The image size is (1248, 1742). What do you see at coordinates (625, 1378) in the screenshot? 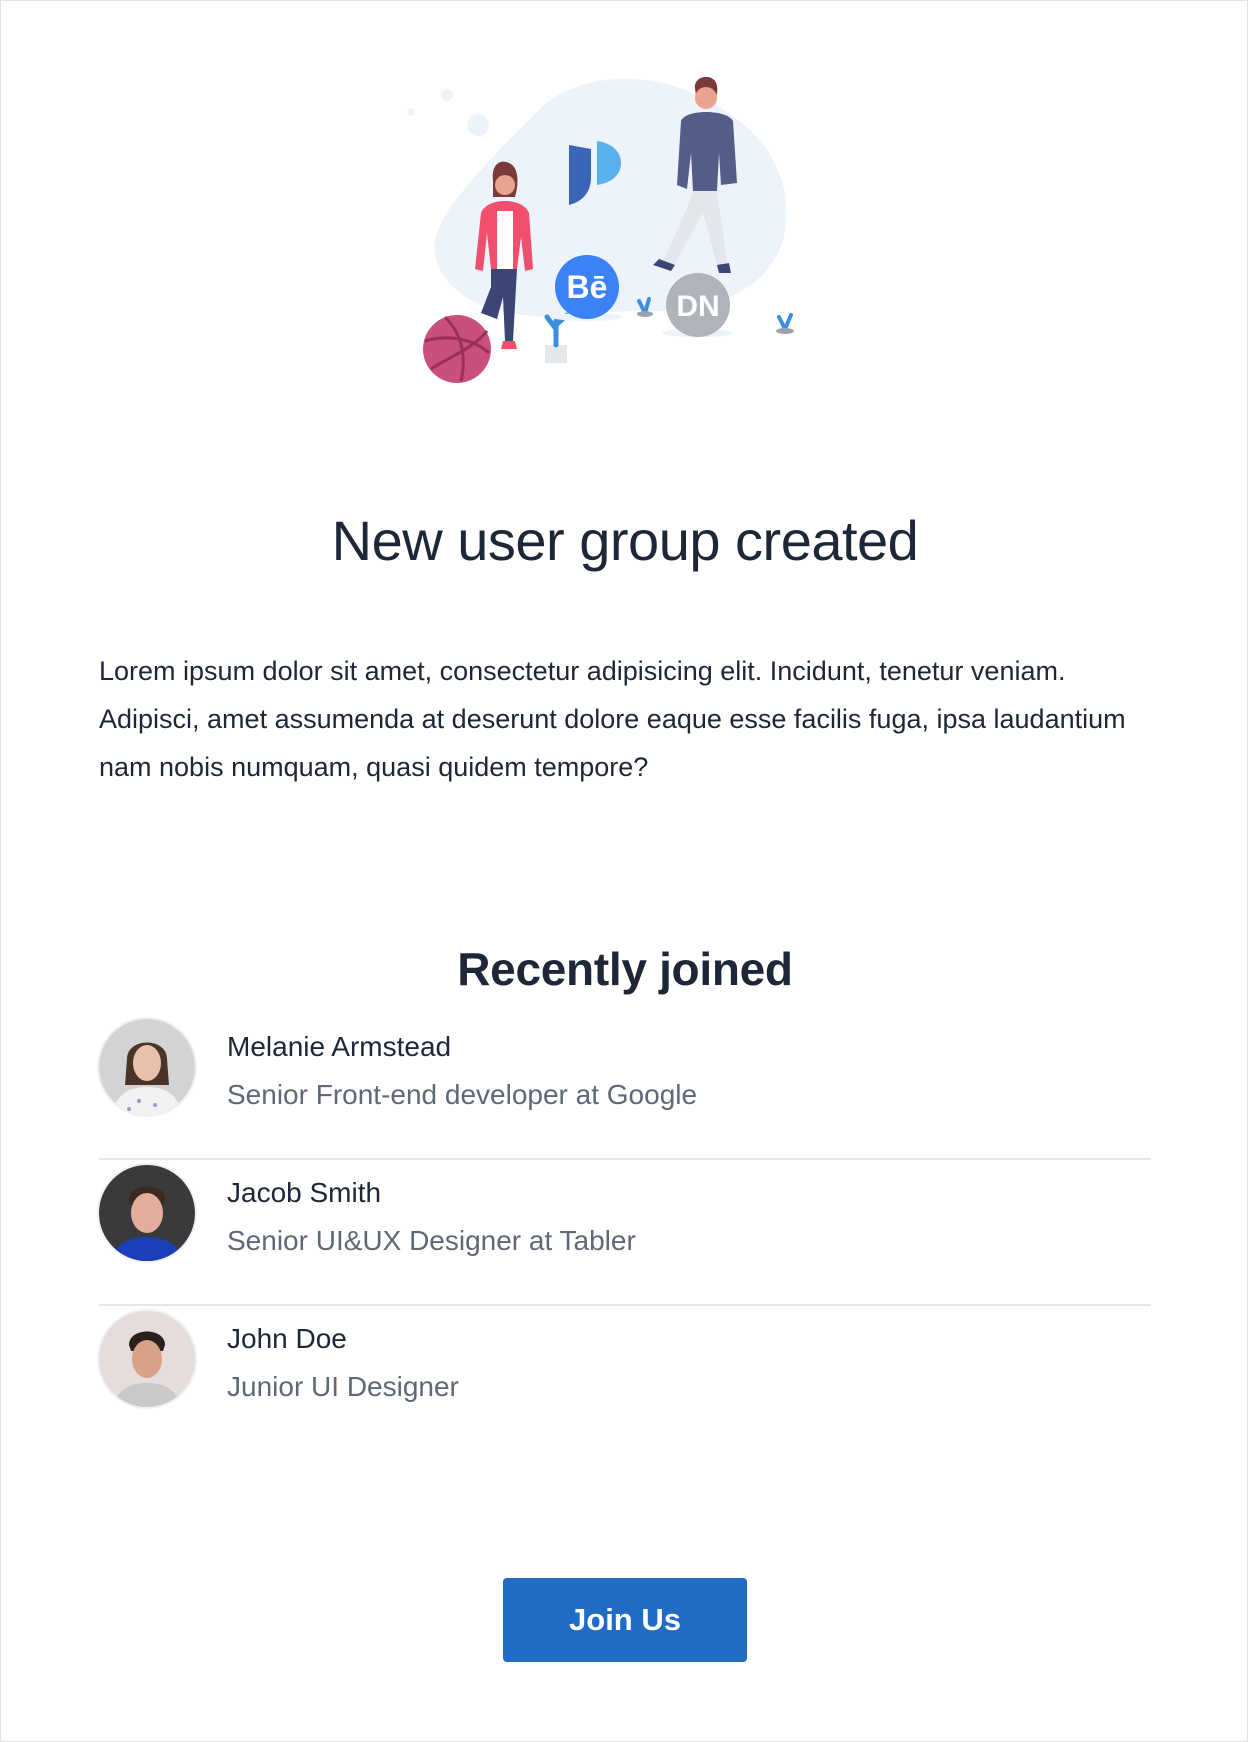
I see `list-item: John Doe Junior UI Designer` at bounding box center [625, 1378].